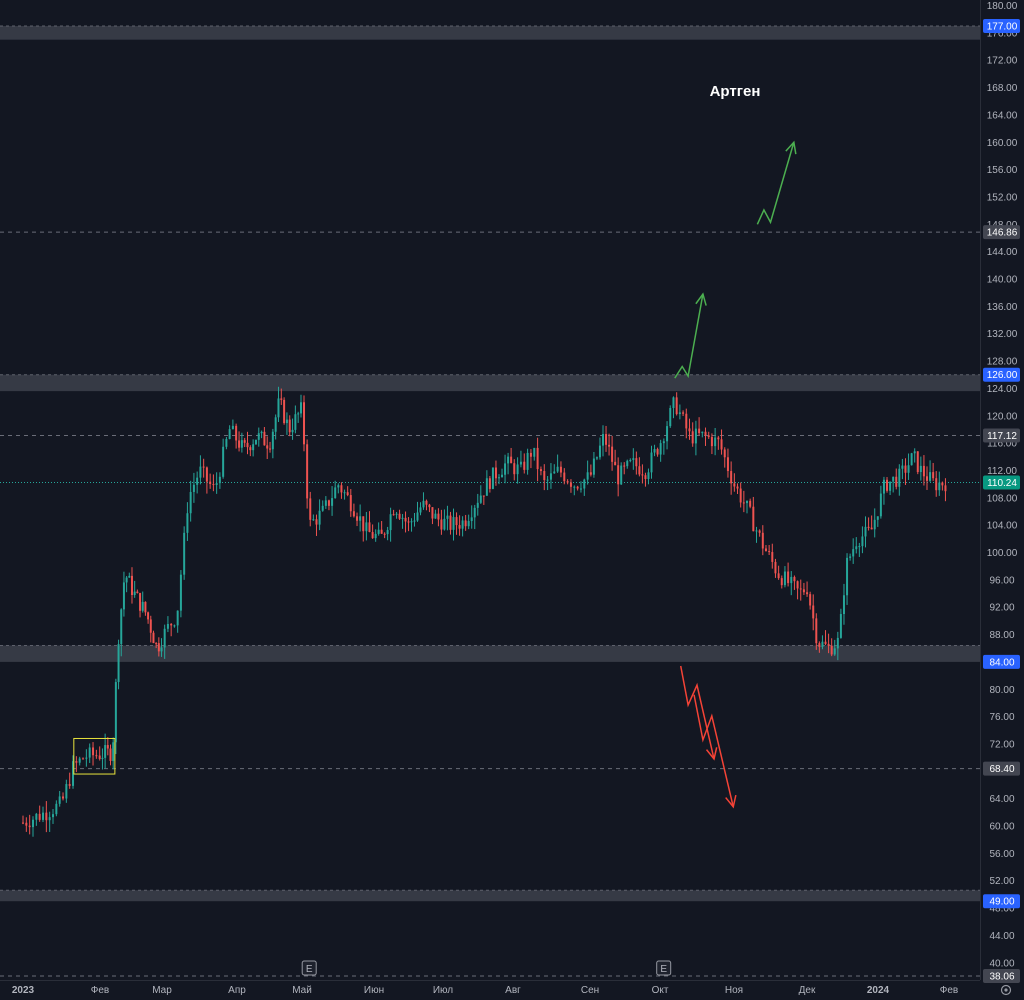 This screenshot has width=1024, height=1000. What do you see at coordinates (1001, 963) in the screenshot?
I see `price-tick-label: 40.00` at bounding box center [1001, 963].